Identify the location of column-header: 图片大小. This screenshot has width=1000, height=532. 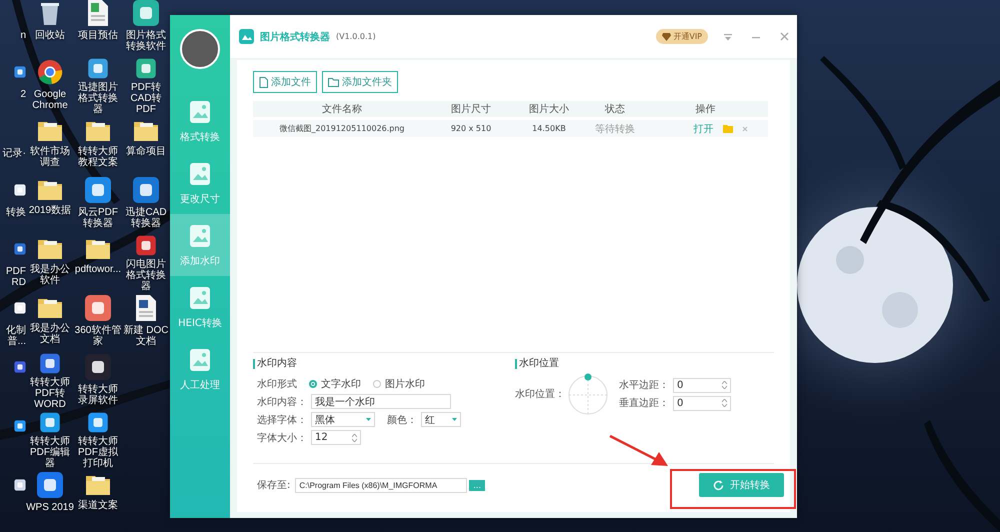
(549, 109).